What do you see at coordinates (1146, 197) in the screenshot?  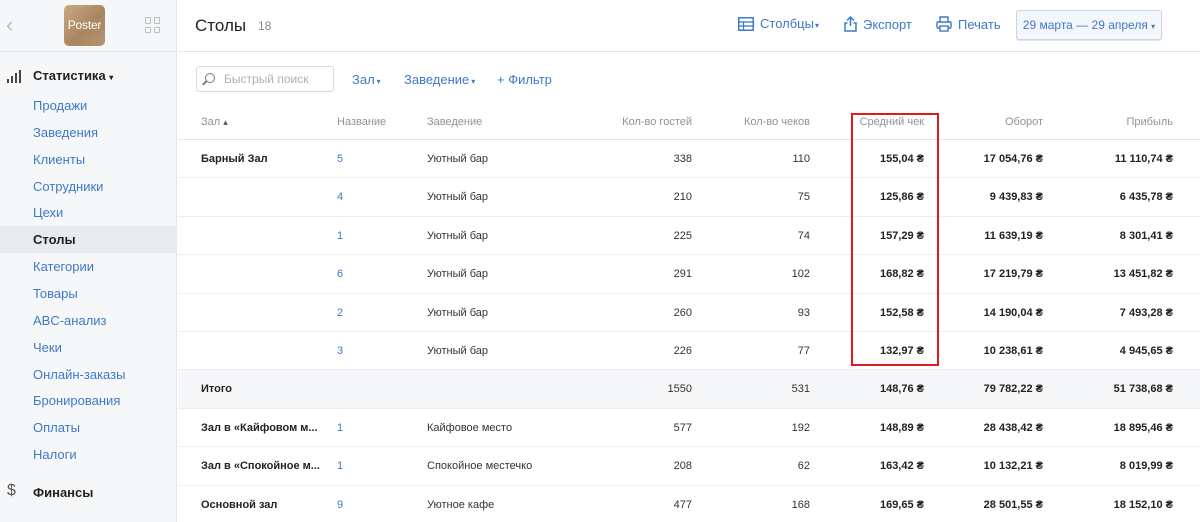 I see `cell-profit: 6 435,78 ₴` at bounding box center [1146, 197].